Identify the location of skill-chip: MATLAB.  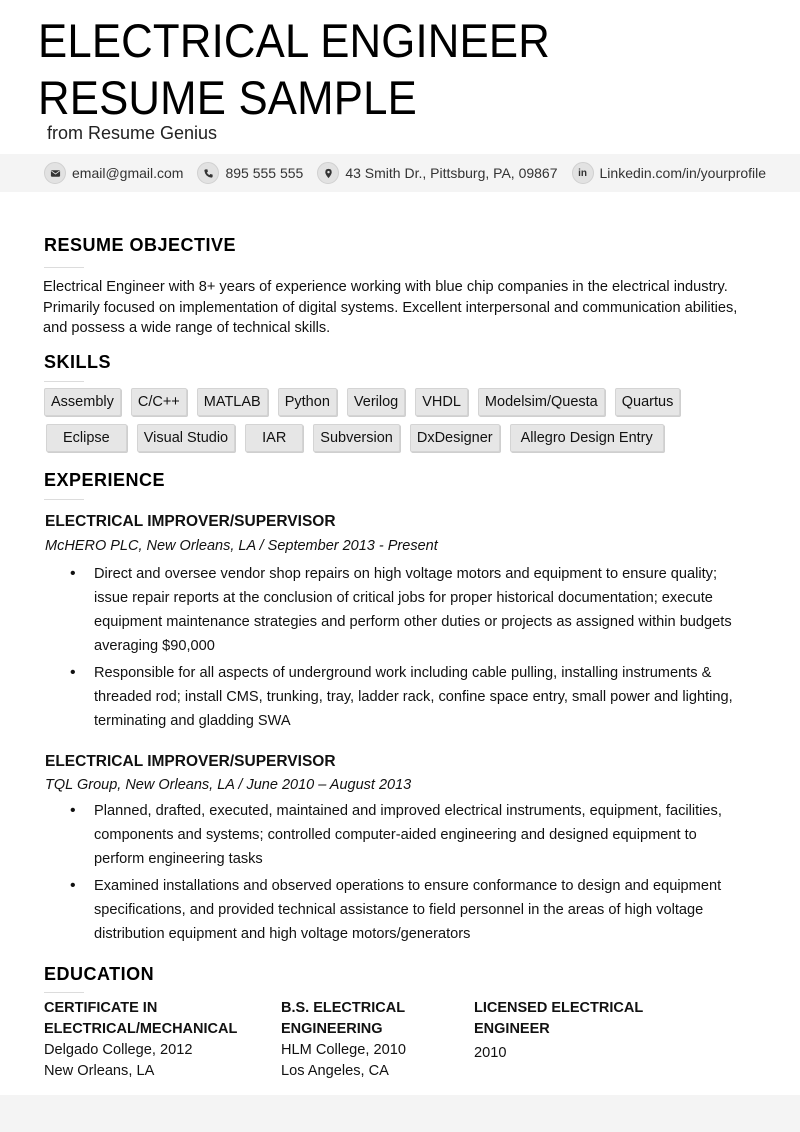
(232, 402).